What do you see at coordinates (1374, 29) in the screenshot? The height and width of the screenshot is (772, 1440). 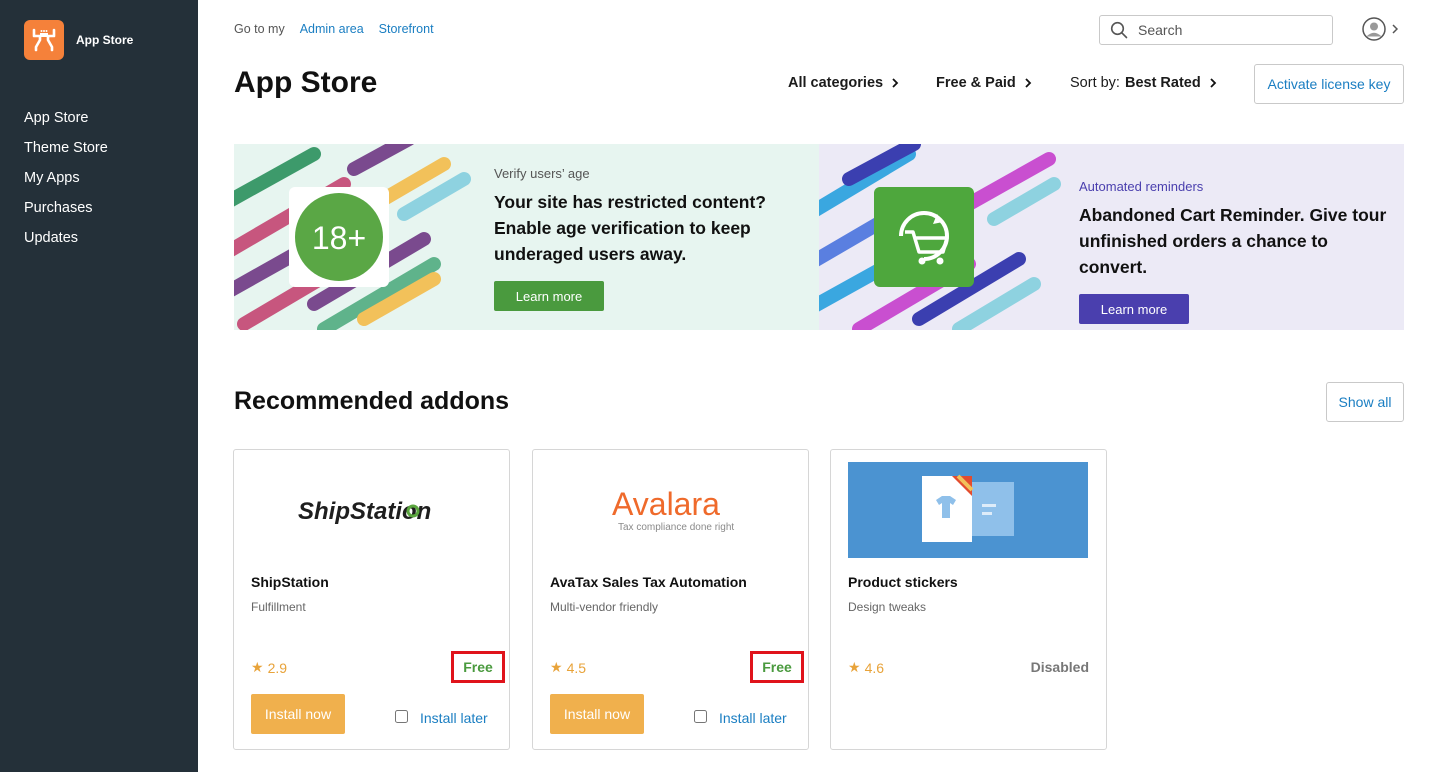 I see `user-avatar-icon` at bounding box center [1374, 29].